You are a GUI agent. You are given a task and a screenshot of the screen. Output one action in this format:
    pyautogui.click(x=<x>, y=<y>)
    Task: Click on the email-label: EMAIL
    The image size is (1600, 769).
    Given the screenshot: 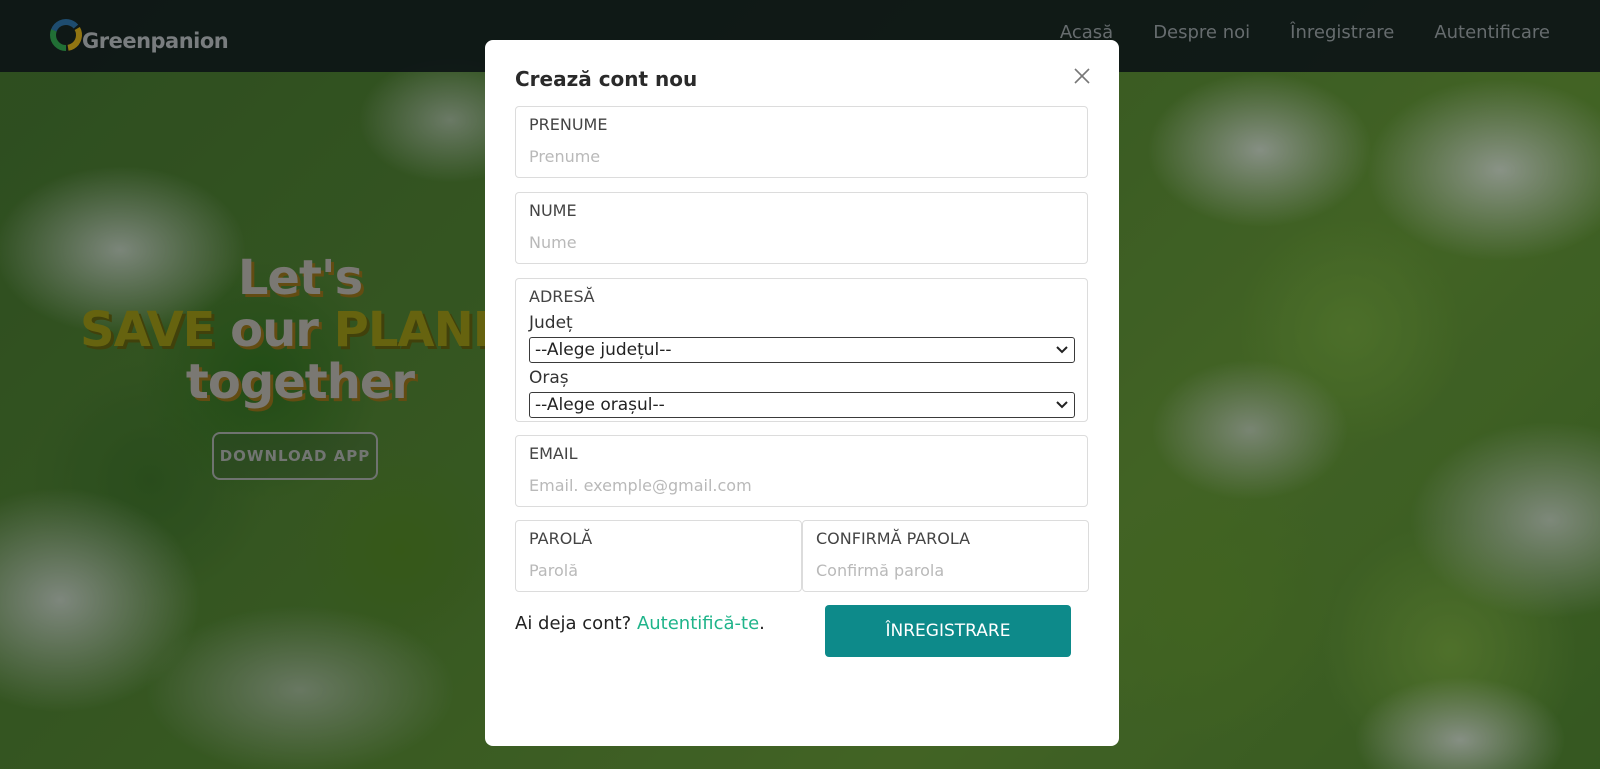 What is the action you would take?
    pyautogui.click(x=553, y=453)
    